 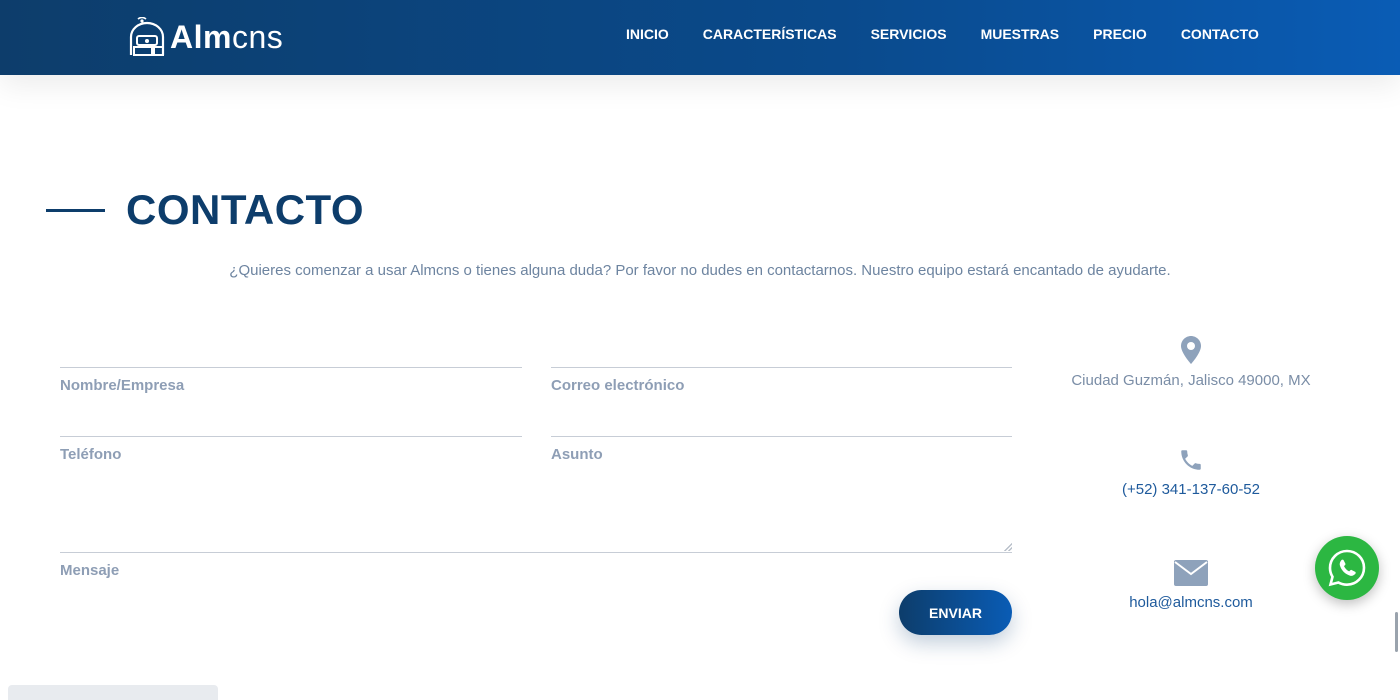 I want to click on bottom-panel-tab, so click(x=113, y=692).